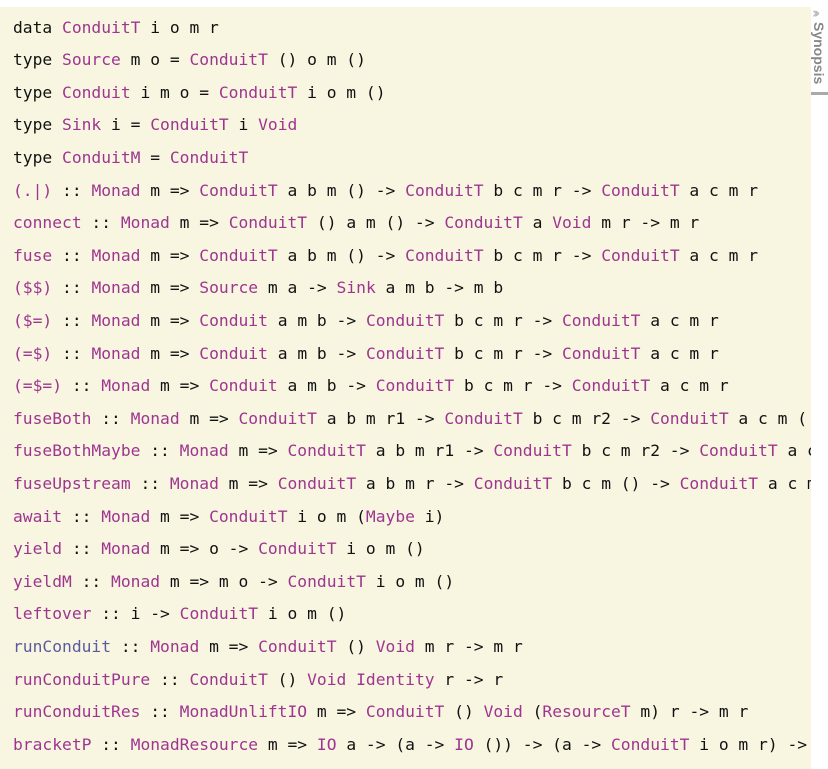  What do you see at coordinates (412, 158) in the screenshot?
I see `synopsis-item: type ConduitM = ConduitT` at bounding box center [412, 158].